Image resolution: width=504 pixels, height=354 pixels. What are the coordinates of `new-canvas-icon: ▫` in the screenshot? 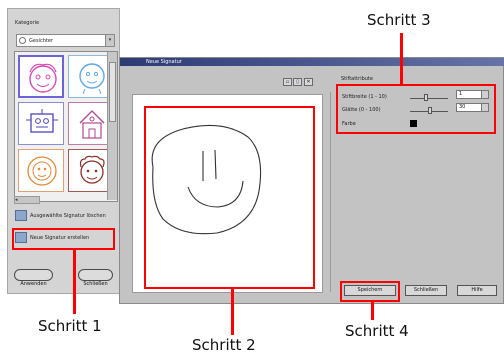 It's located at (287, 82).